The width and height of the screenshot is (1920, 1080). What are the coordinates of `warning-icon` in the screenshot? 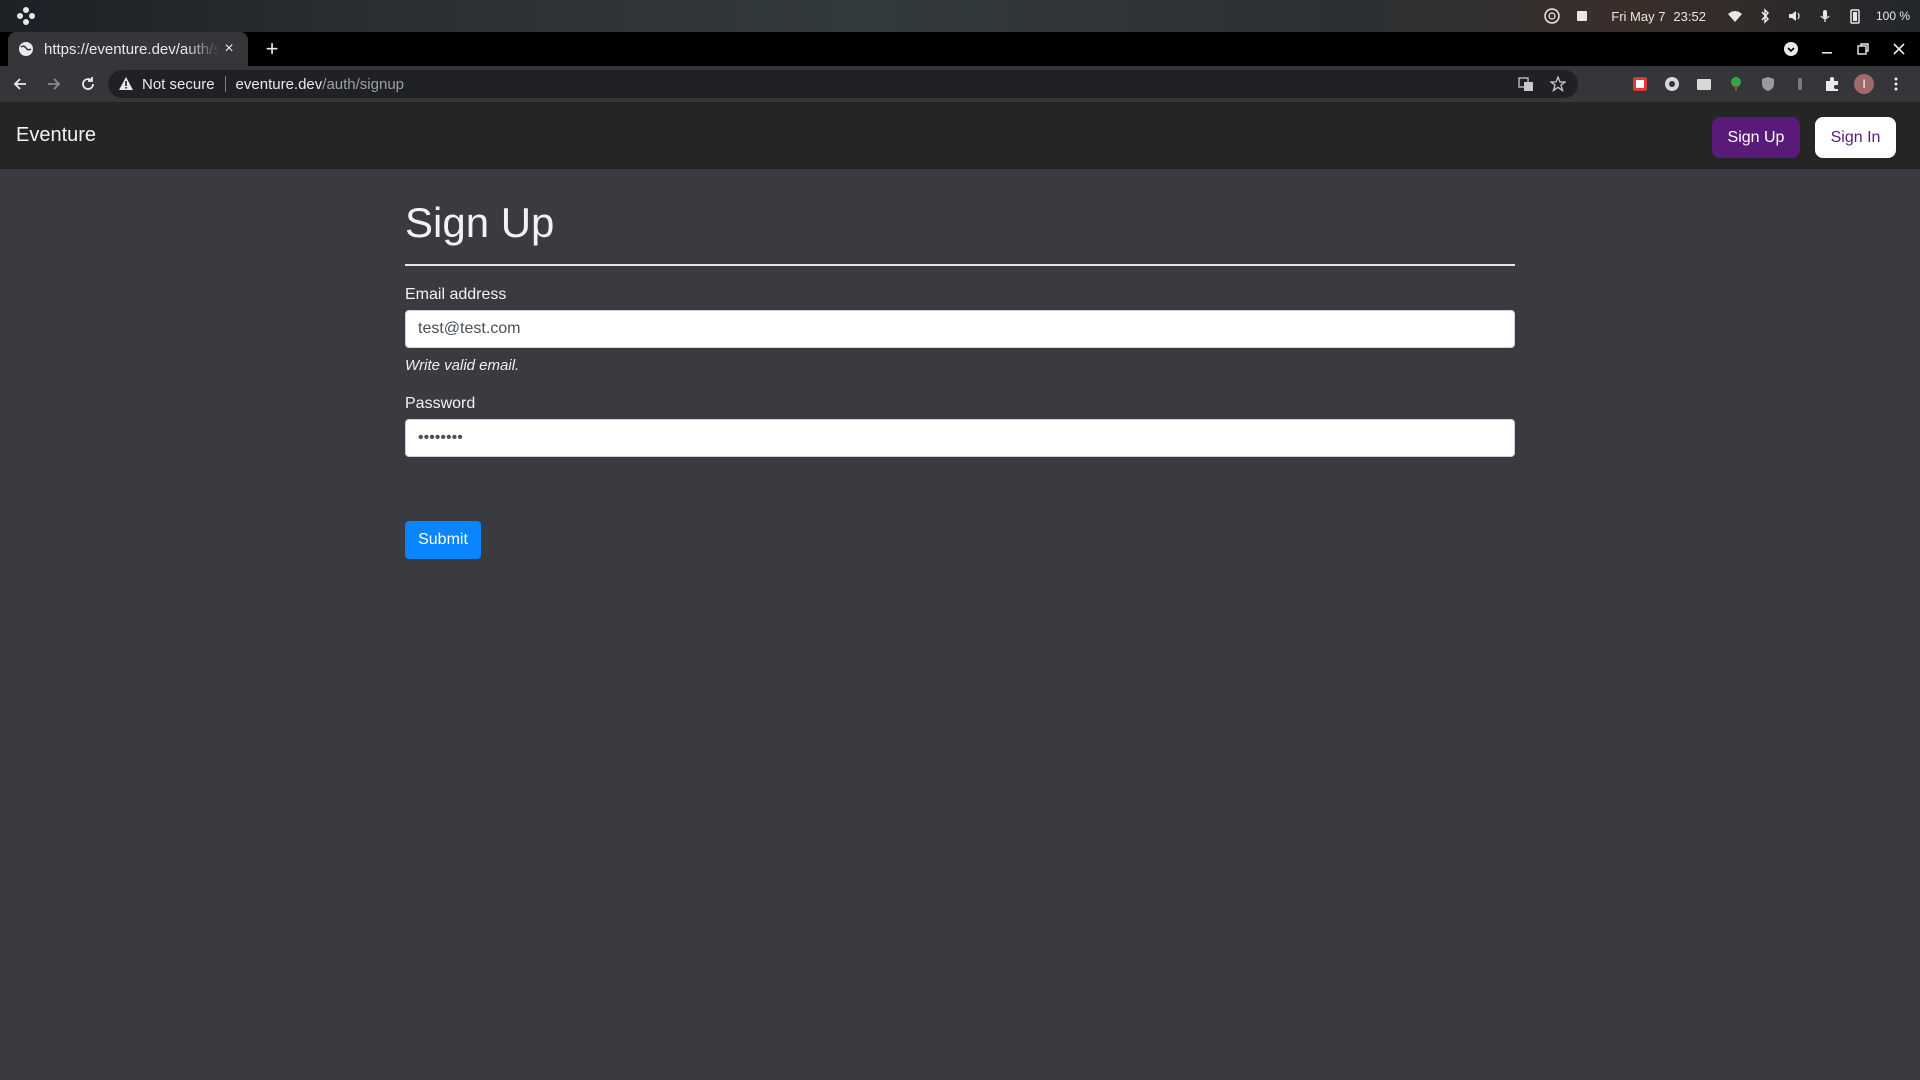 It's located at (126, 84).